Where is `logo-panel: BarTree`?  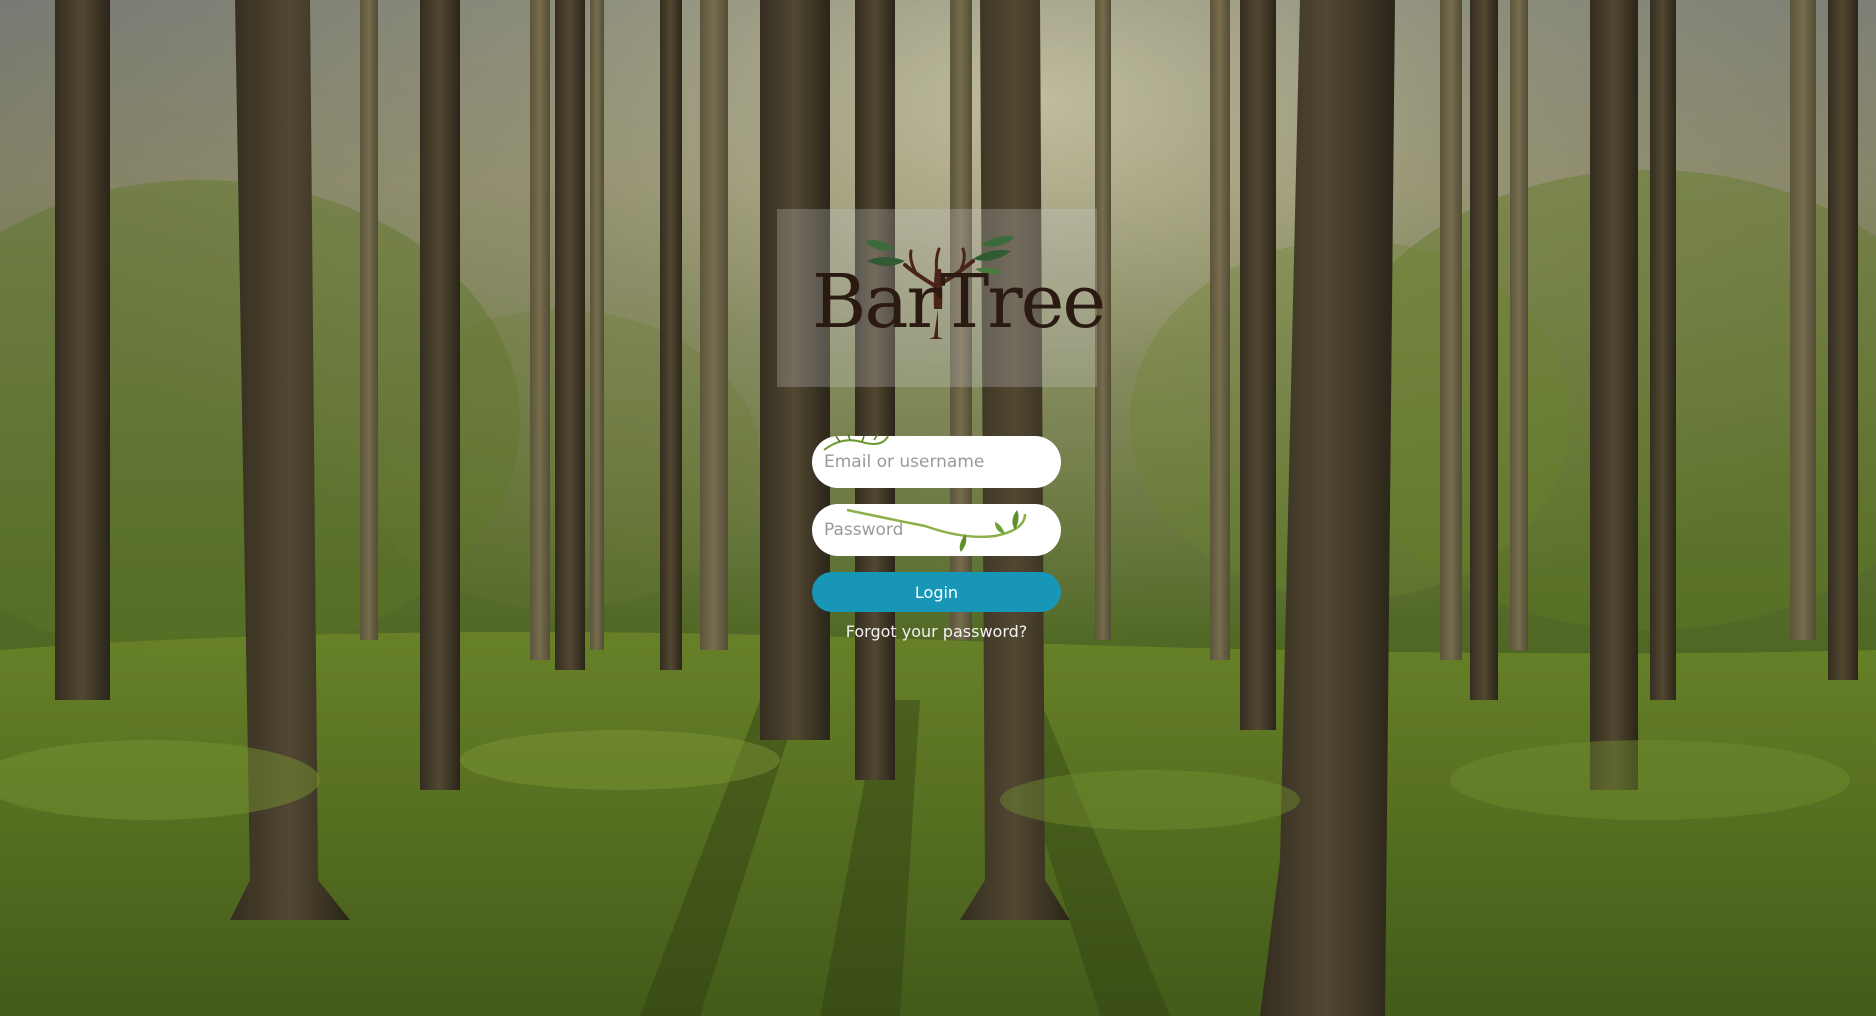
logo-panel: BarTree is located at coordinates (941, 298).